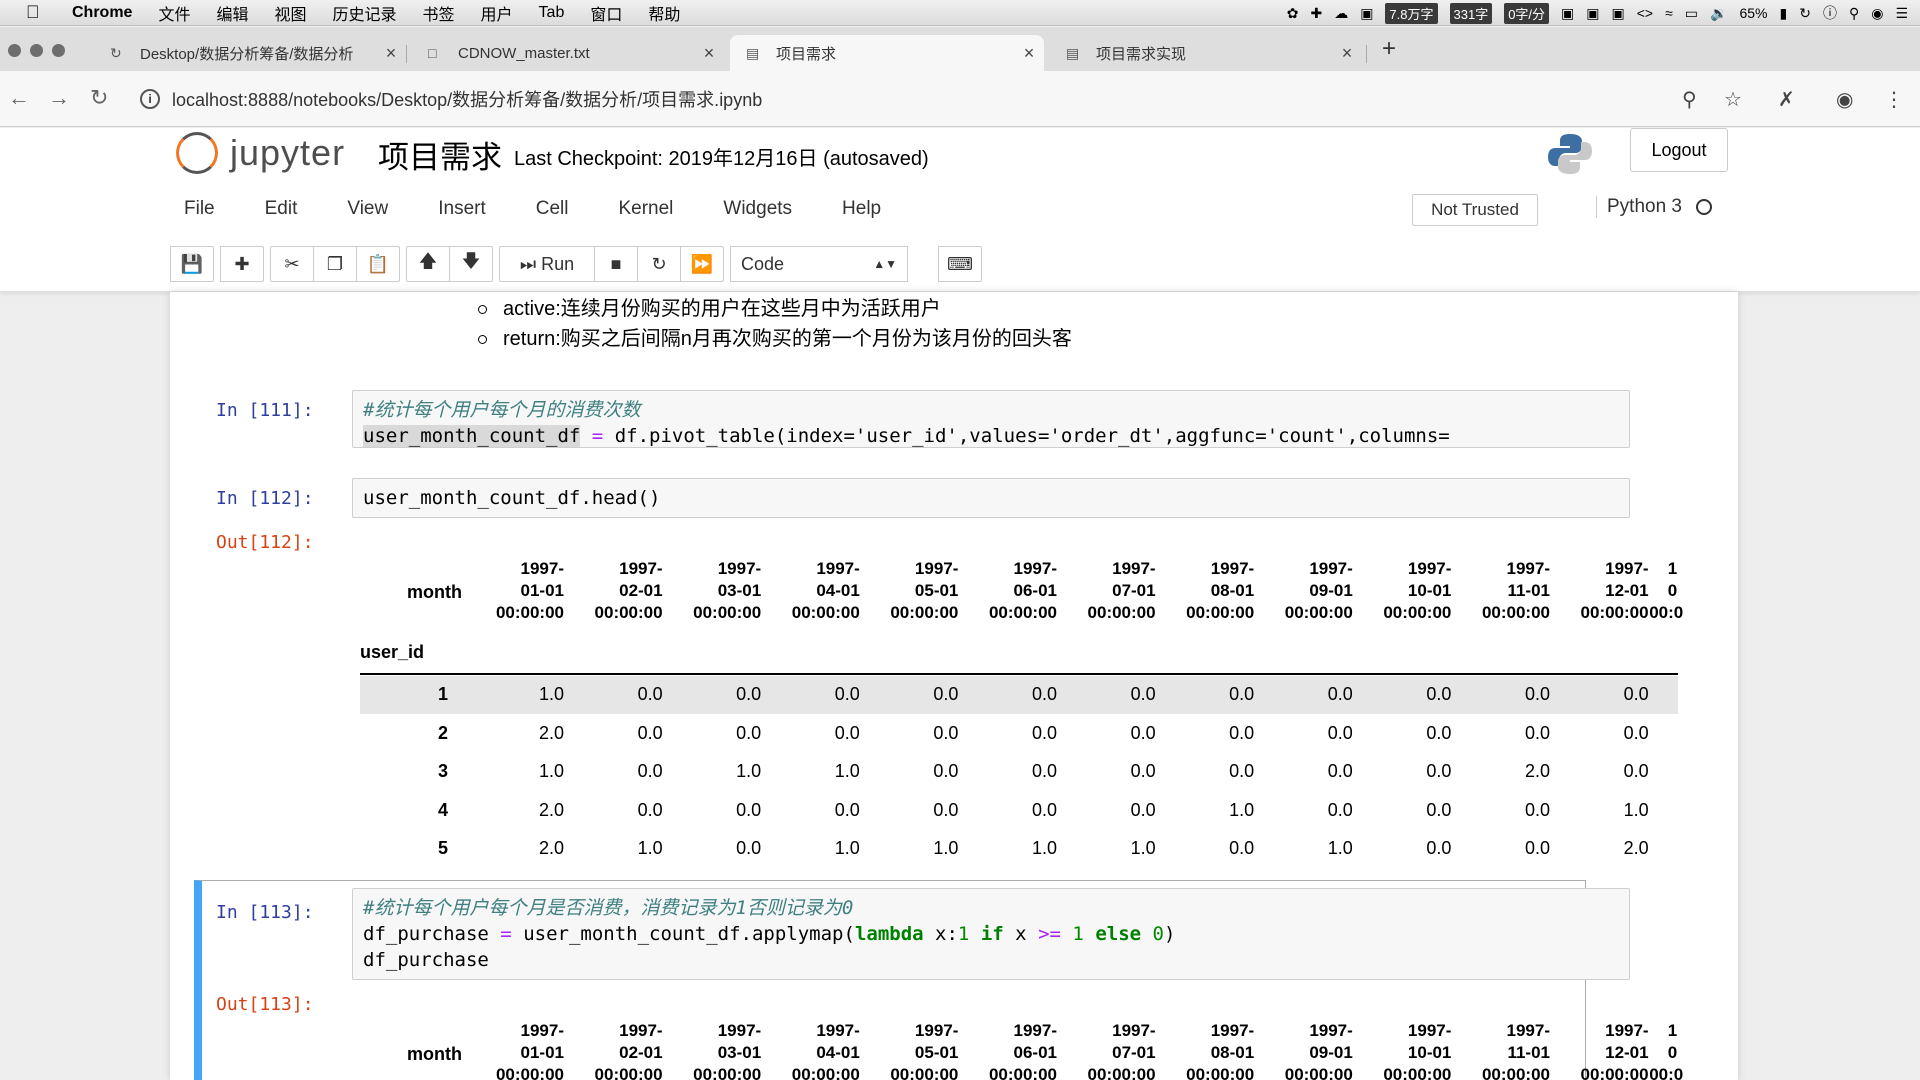 The image size is (1920, 1080). What do you see at coordinates (757, 209) in the screenshot?
I see `menu-widgets: Widgets` at bounding box center [757, 209].